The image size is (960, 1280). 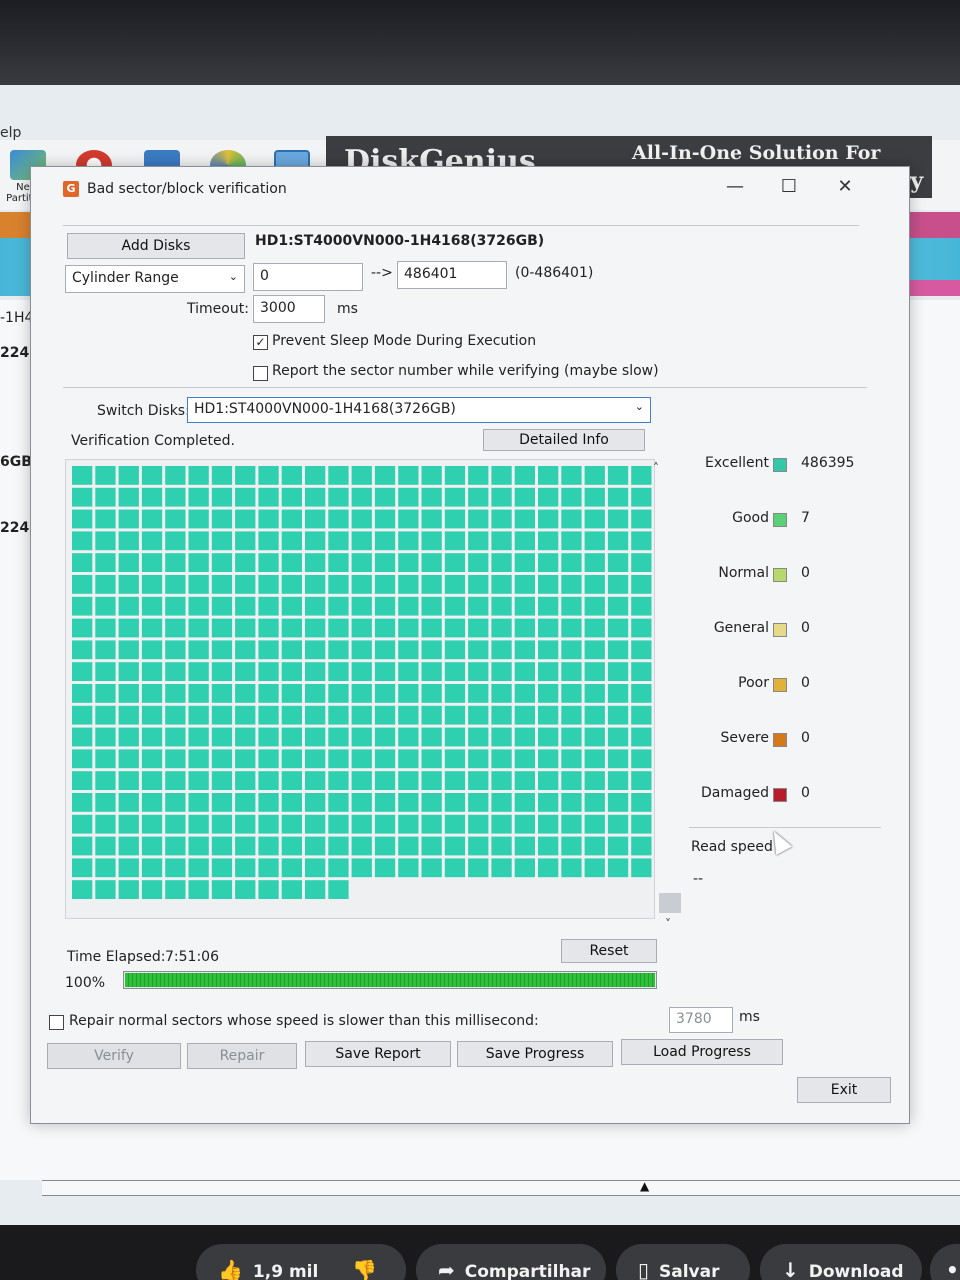 I want to click on prevent-sleep-checkbox: ✓, so click(x=260, y=342).